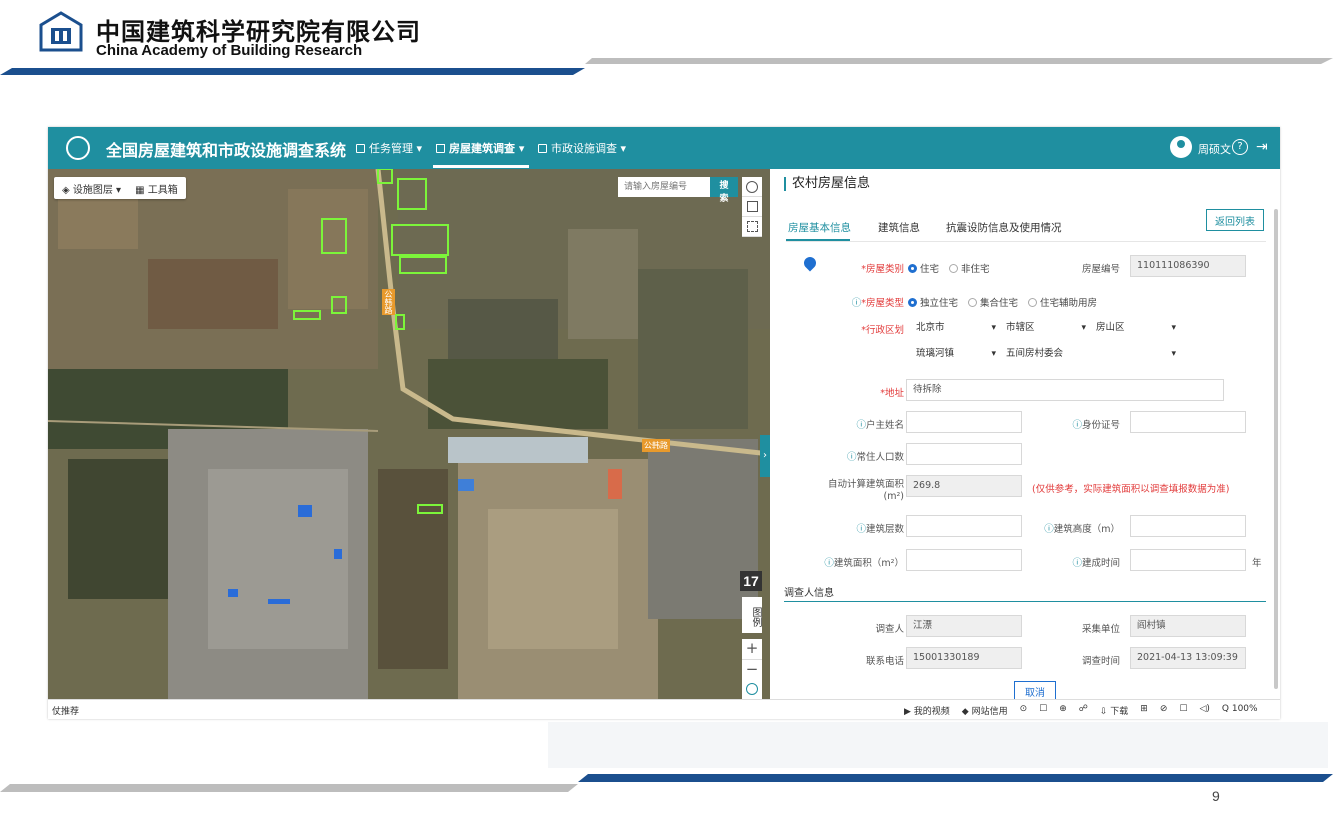 This screenshot has height=833, width=1333. Describe the element at coordinates (1276, 449) in the screenshot. I see `panel-scrollbar` at that location.